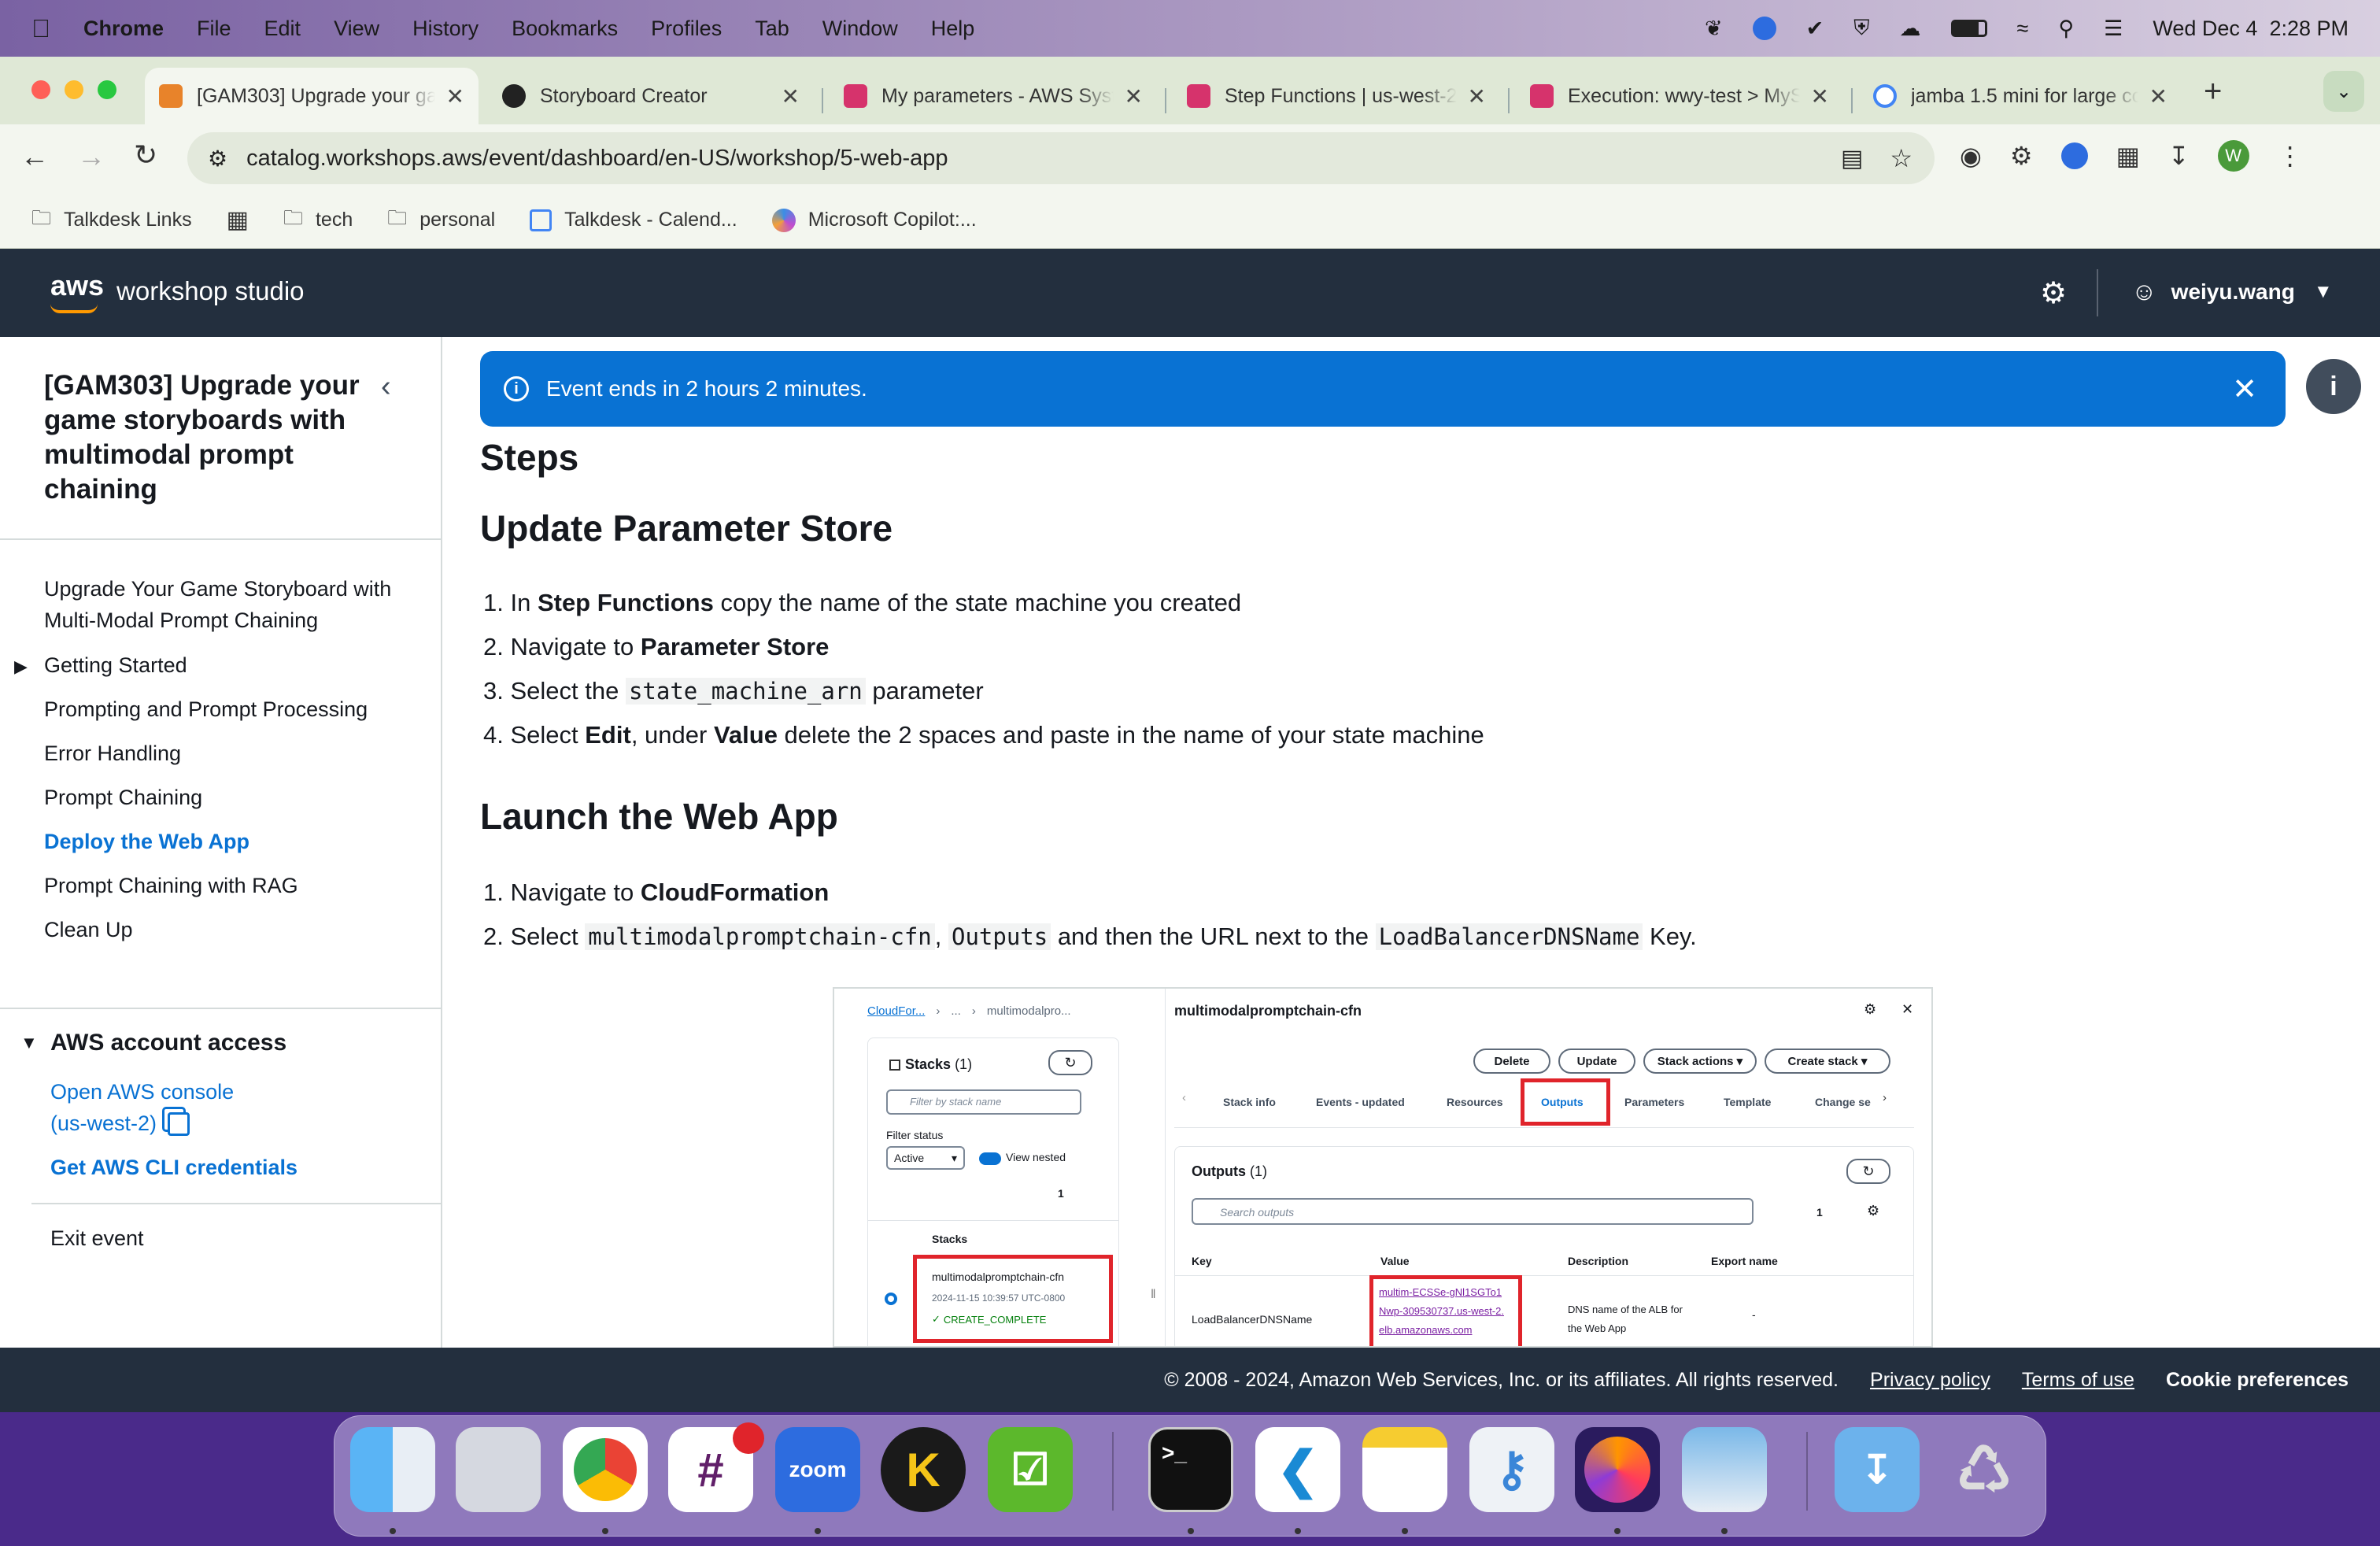 The image size is (2380, 1546). What do you see at coordinates (312, 96) in the screenshot?
I see `tab-gam303: [GAM303] Upgrade your game storyboards ✕` at bounding box center [312, 96].